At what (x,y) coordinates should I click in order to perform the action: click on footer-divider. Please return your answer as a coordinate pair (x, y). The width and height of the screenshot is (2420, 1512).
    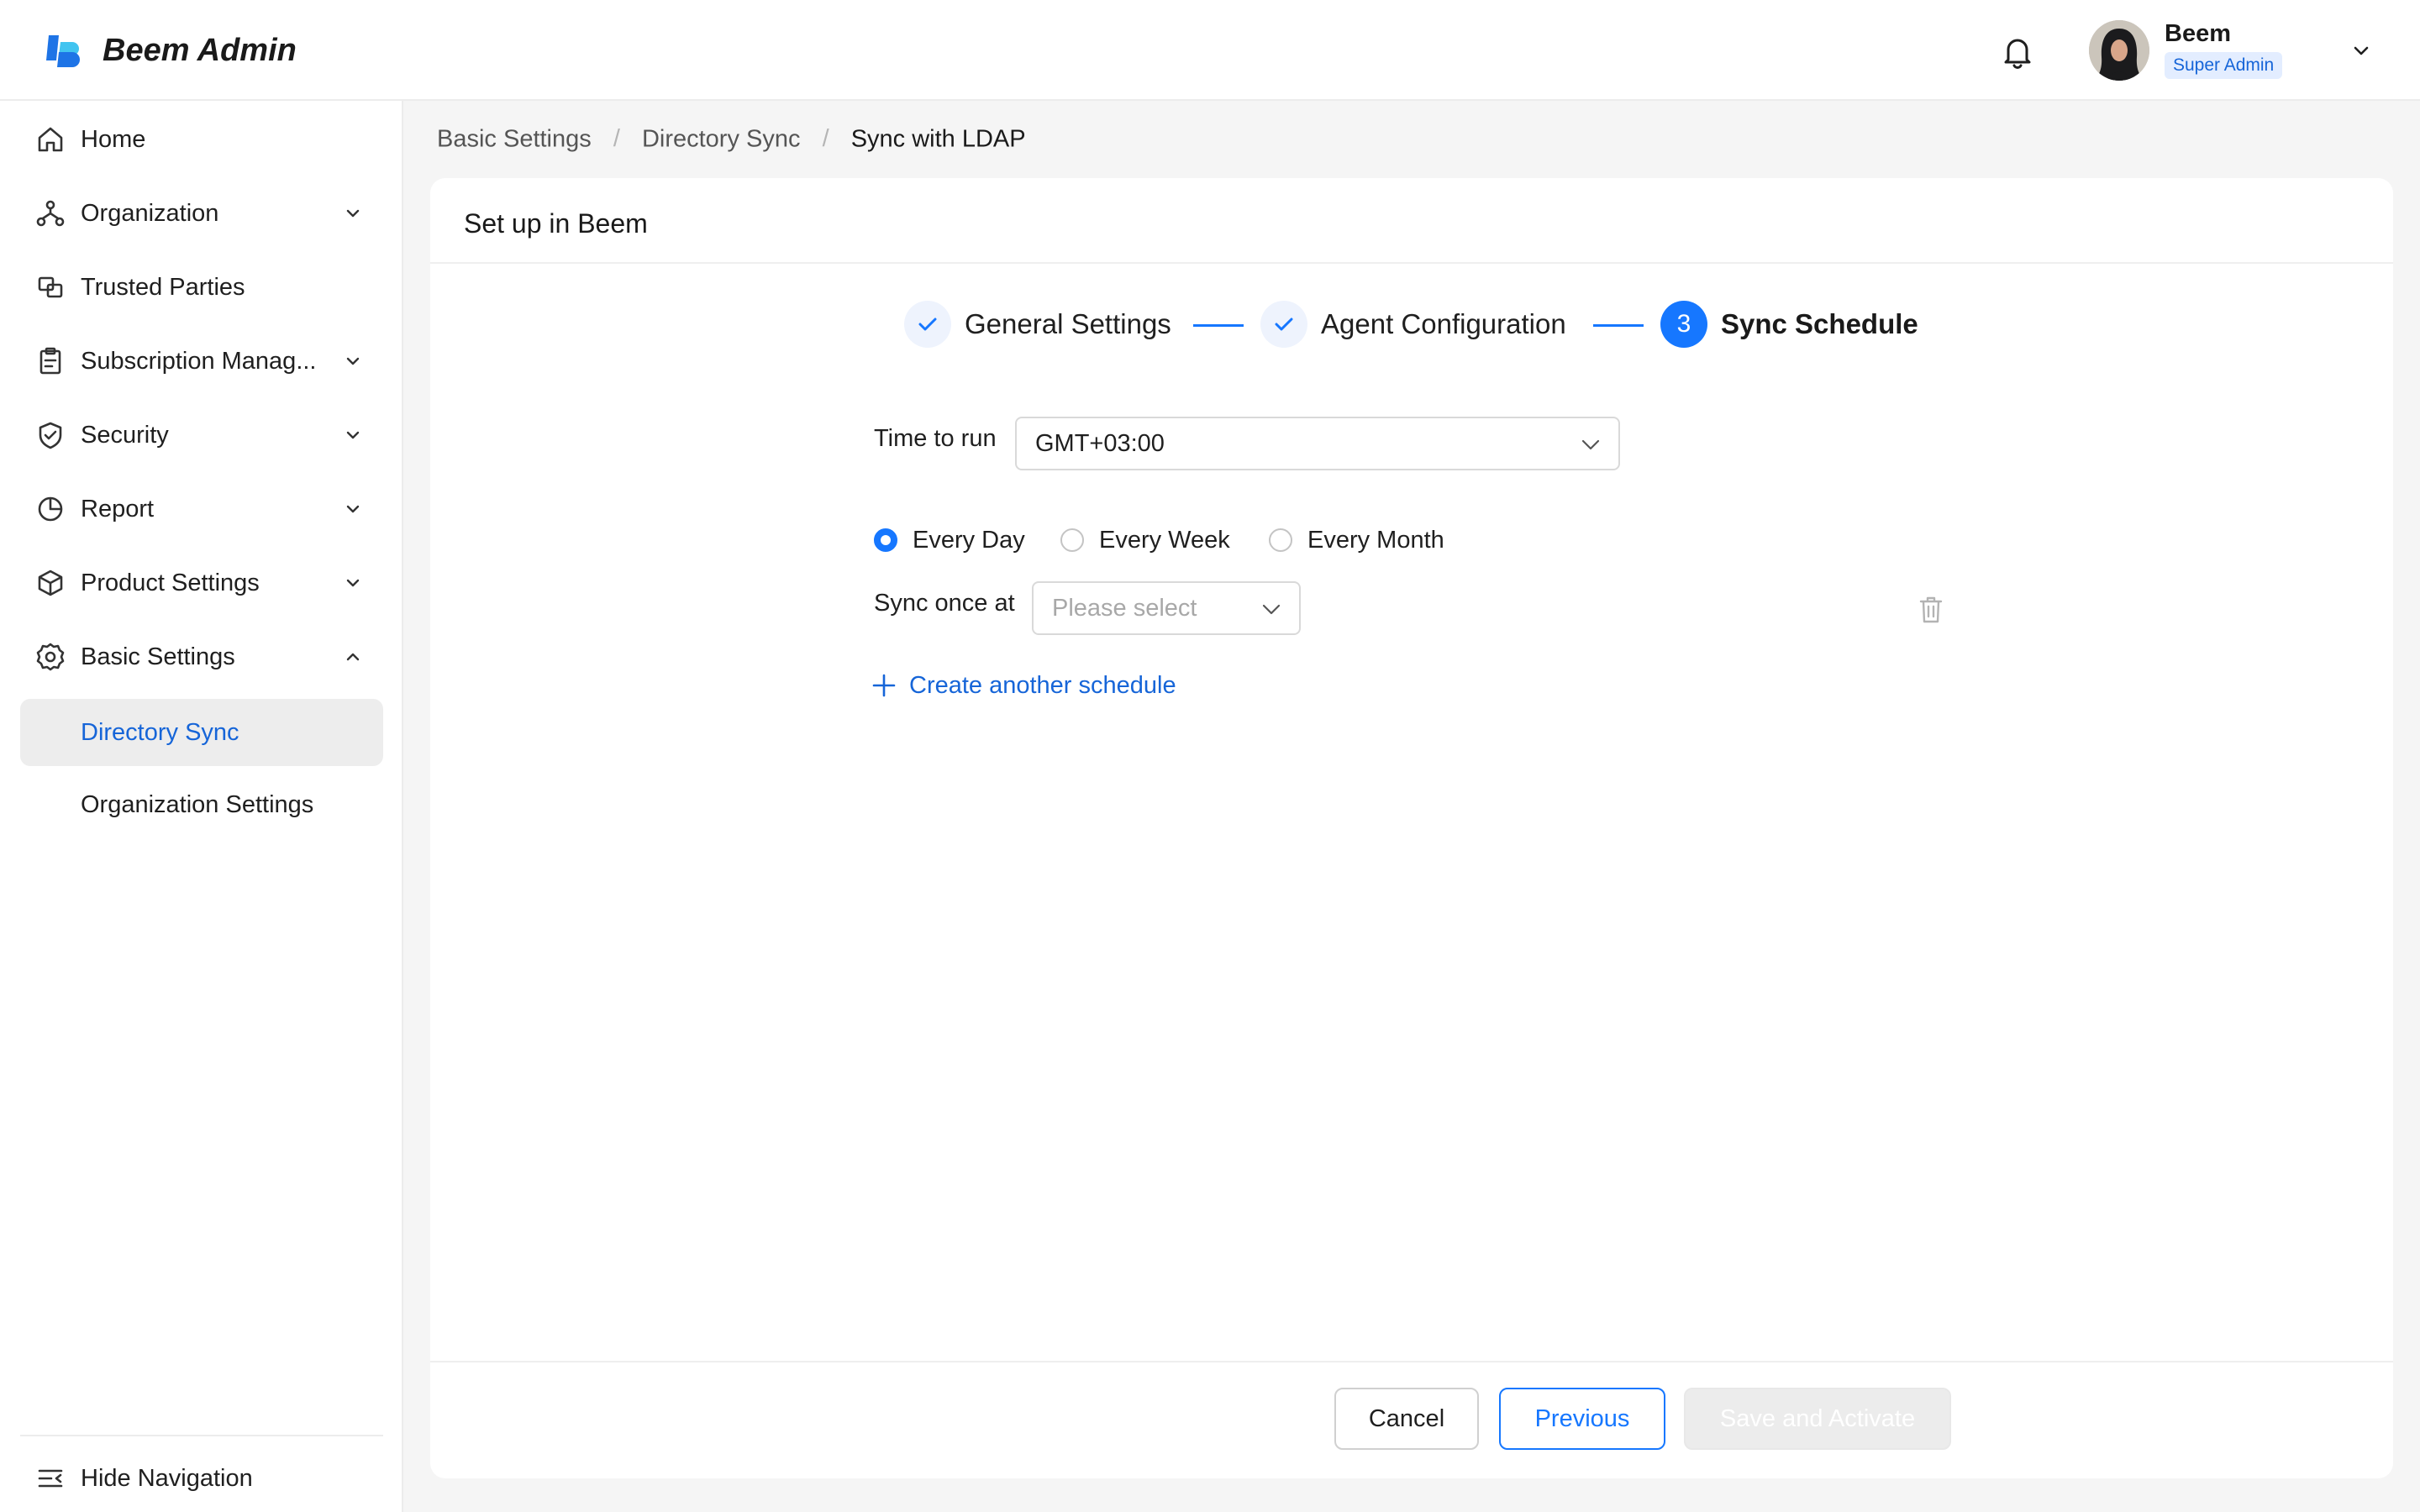
    Looking at the image, I should click on (1411, 1361).